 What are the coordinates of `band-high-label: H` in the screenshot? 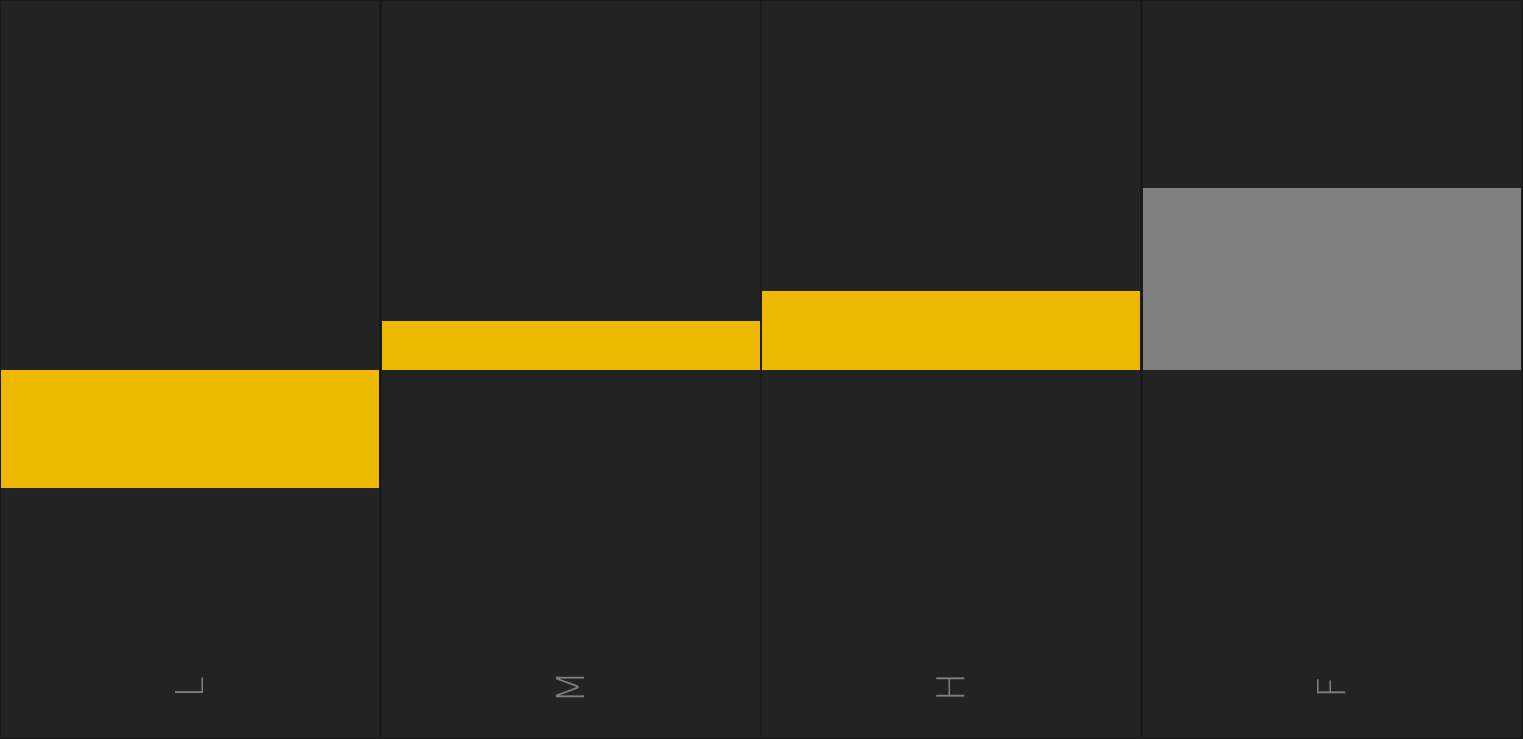 It's located at (951, 687).